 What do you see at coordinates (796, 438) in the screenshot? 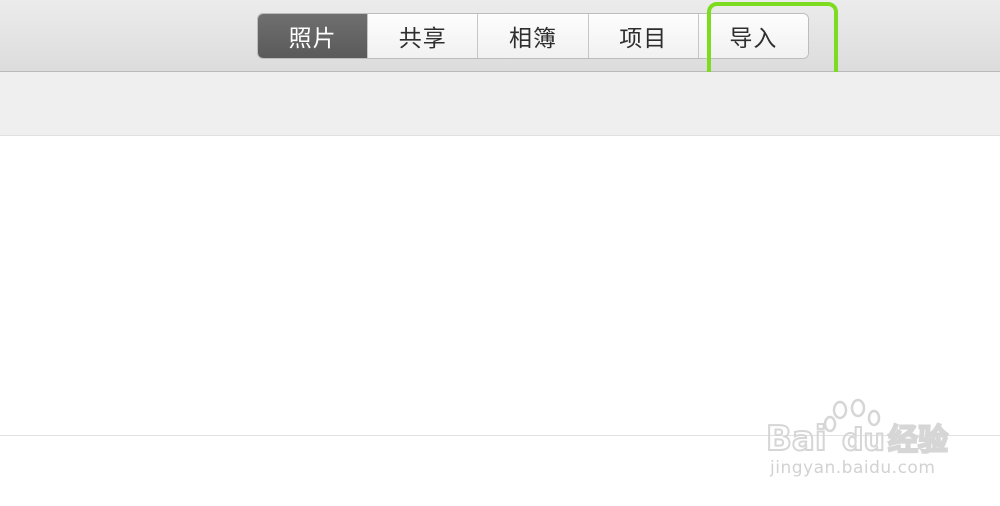
I see `svg-text: Bai` at bounding box center [796, 438].